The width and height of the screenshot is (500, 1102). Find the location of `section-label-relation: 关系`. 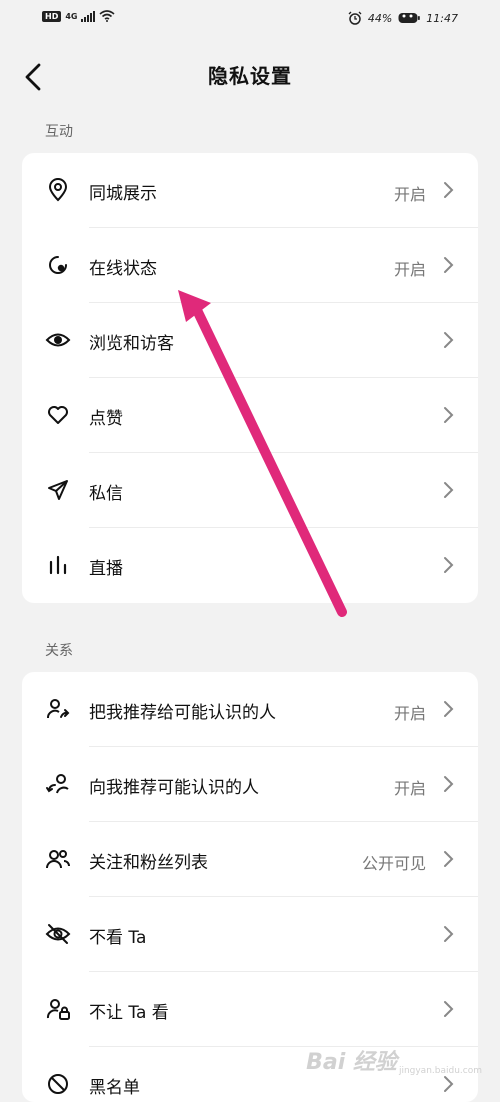

section-label-relation: 关系 is located at coordinates (59, 651).